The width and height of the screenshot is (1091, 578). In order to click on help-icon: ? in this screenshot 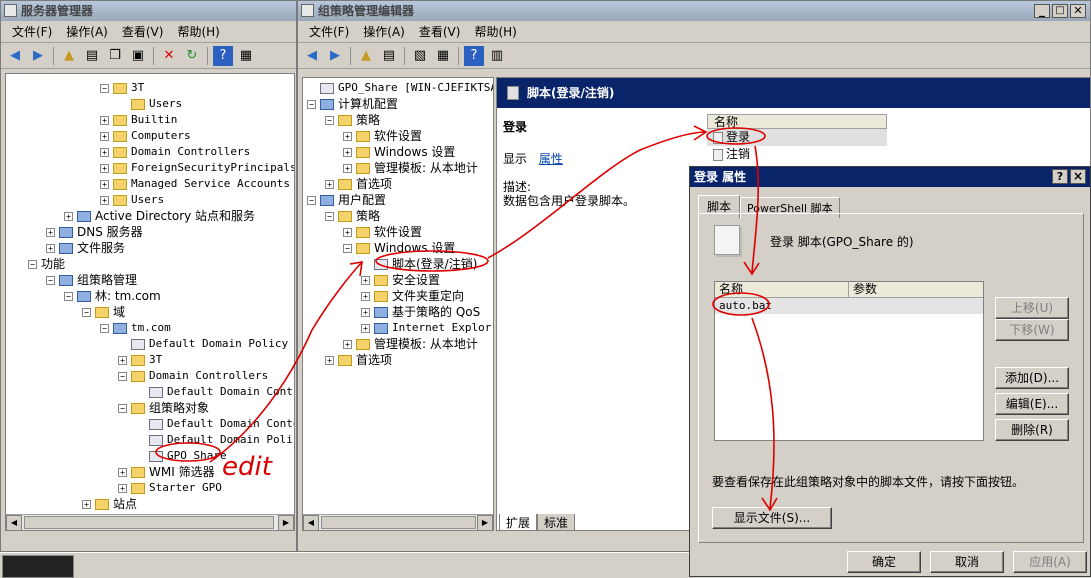, I will do `click(474, 55)`.